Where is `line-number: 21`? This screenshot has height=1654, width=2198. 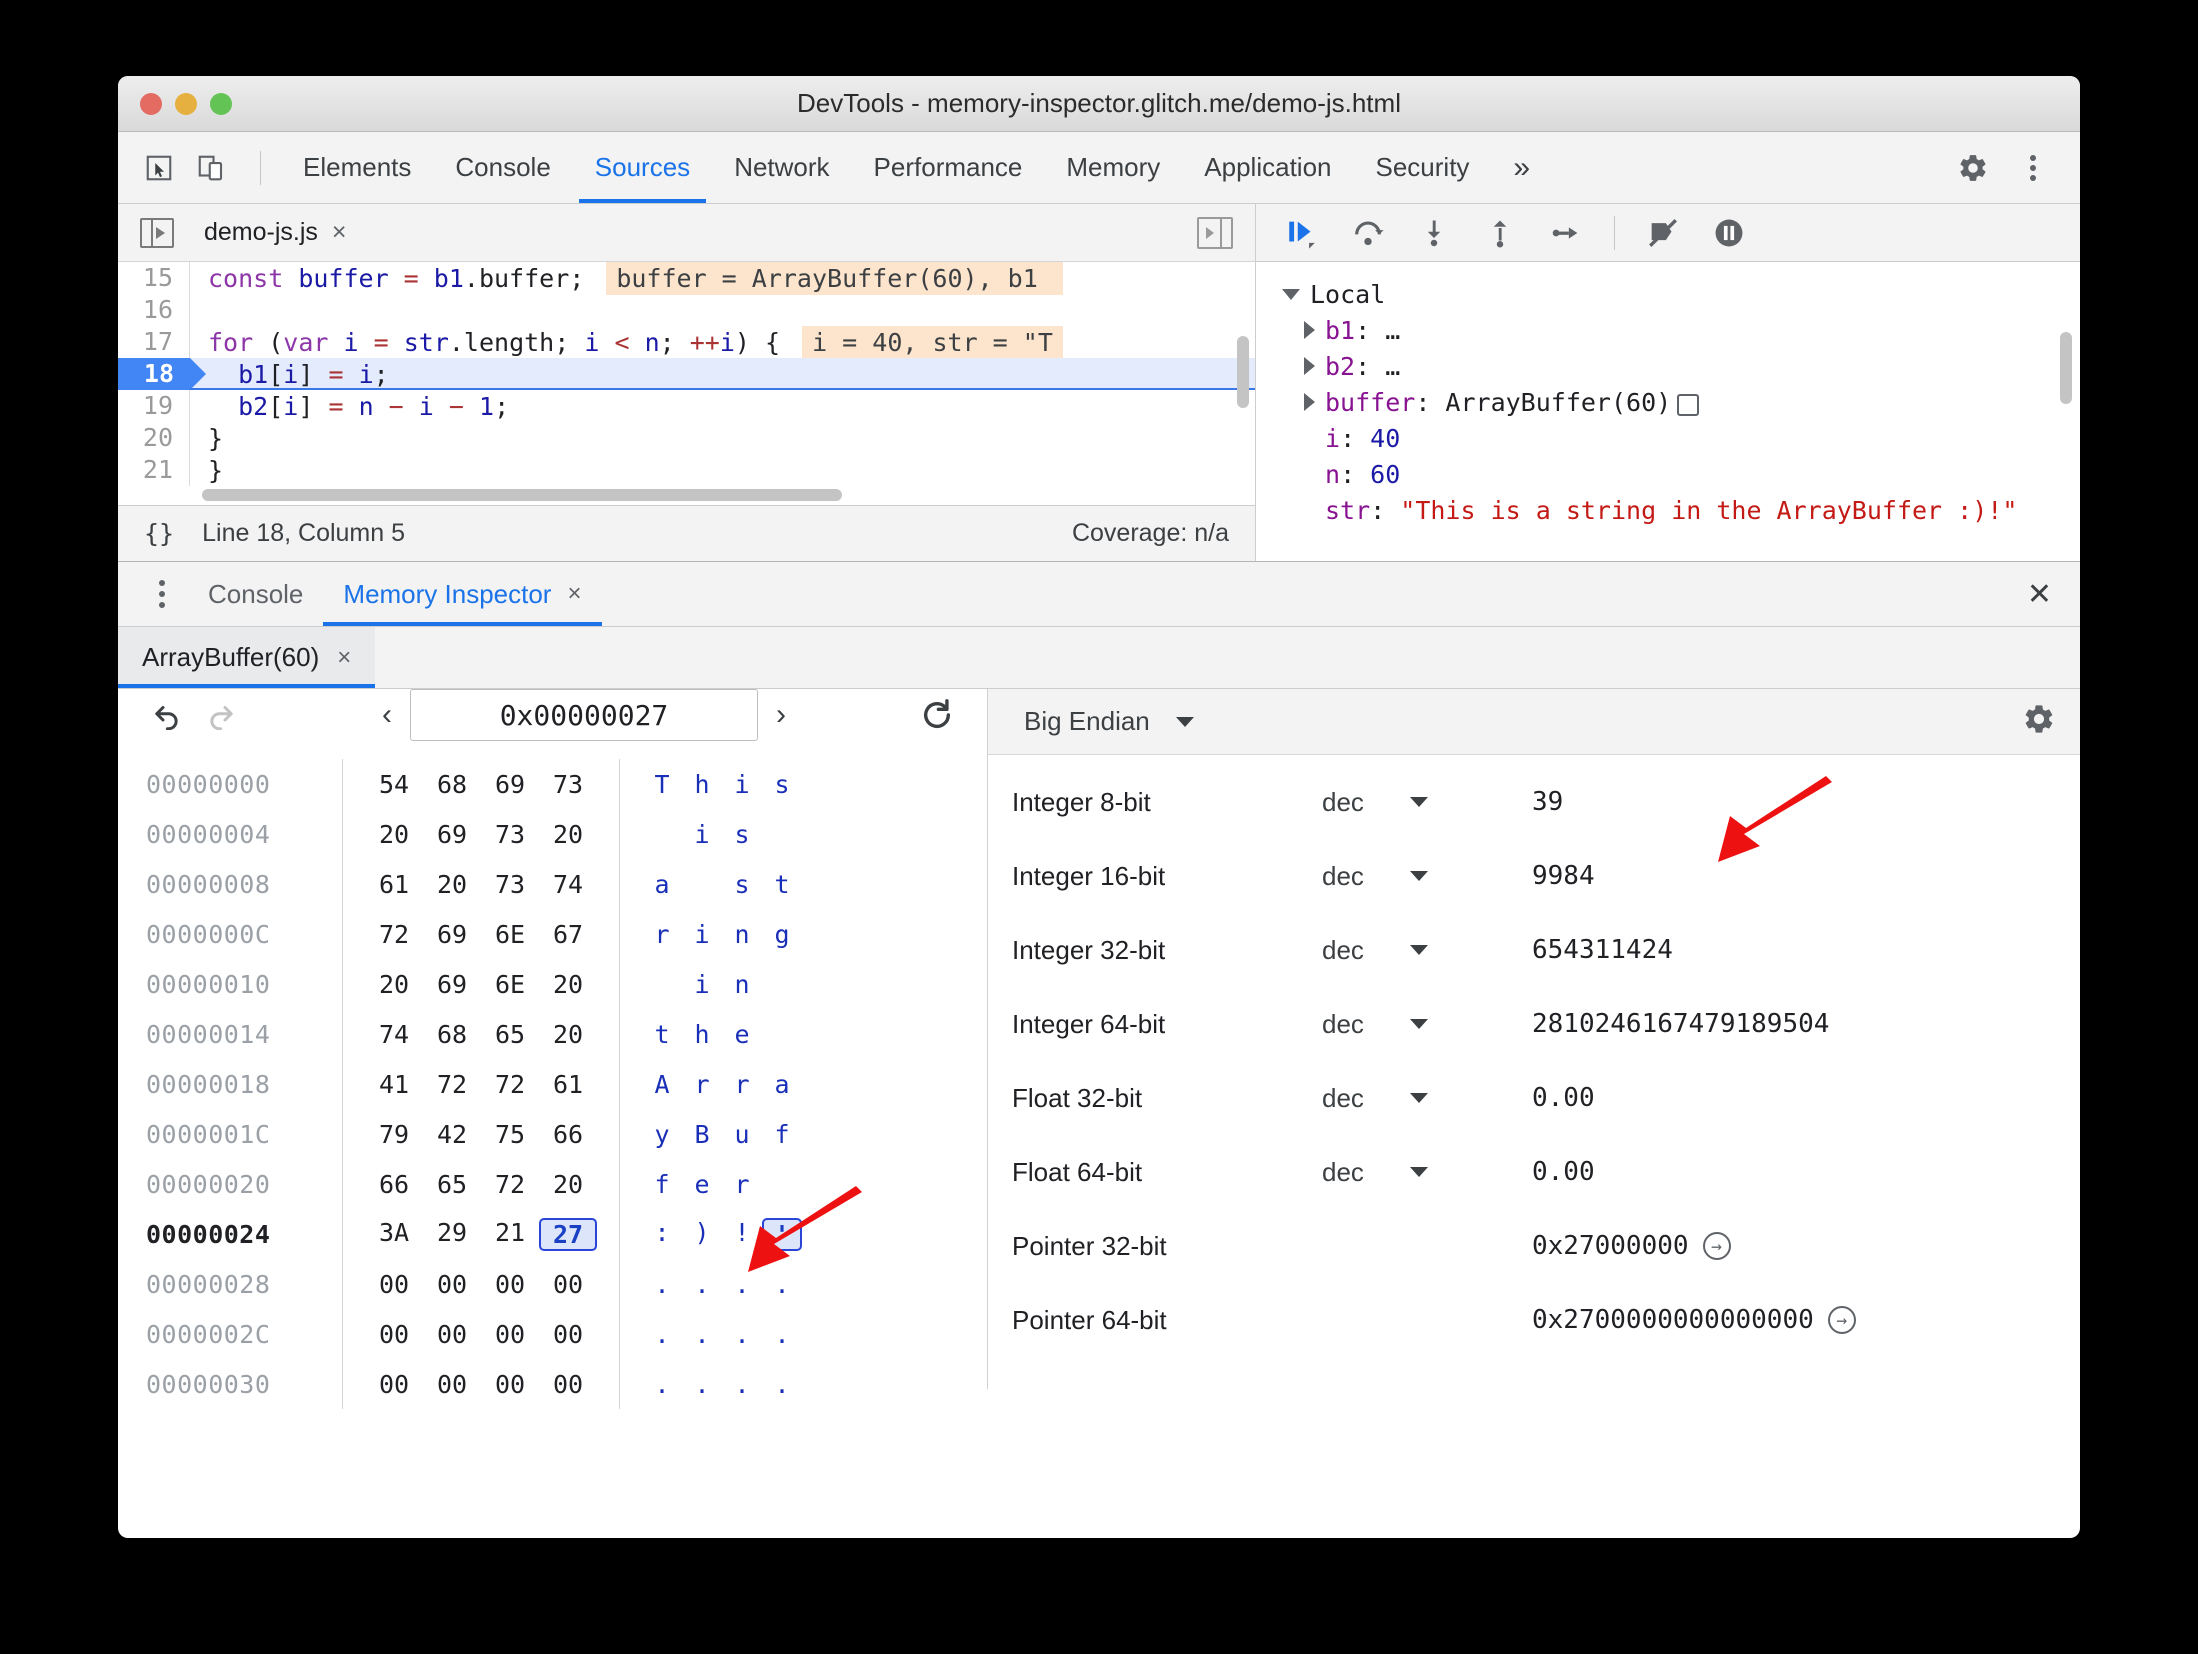 line-number: 21 is located at coordinates (154, 470).